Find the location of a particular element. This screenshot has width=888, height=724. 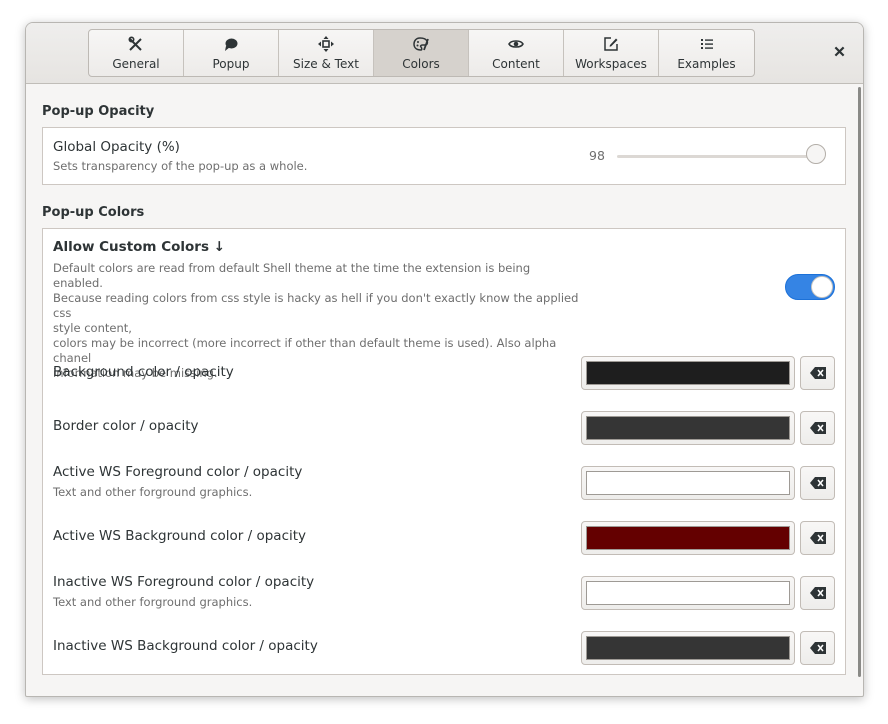

tab-general: General is located at coordinates (136, 53).